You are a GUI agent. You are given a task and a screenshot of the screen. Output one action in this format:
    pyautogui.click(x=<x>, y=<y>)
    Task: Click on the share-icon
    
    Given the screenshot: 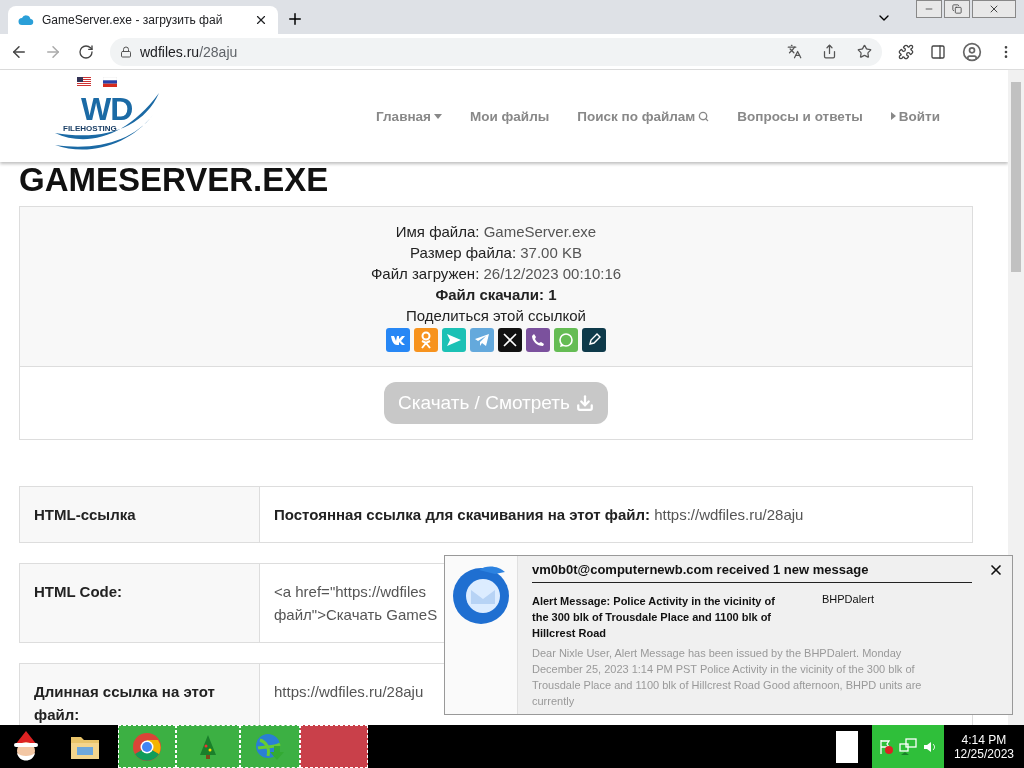 What is the action you would take?
    pyautogui.click(x=829, y=51)
    